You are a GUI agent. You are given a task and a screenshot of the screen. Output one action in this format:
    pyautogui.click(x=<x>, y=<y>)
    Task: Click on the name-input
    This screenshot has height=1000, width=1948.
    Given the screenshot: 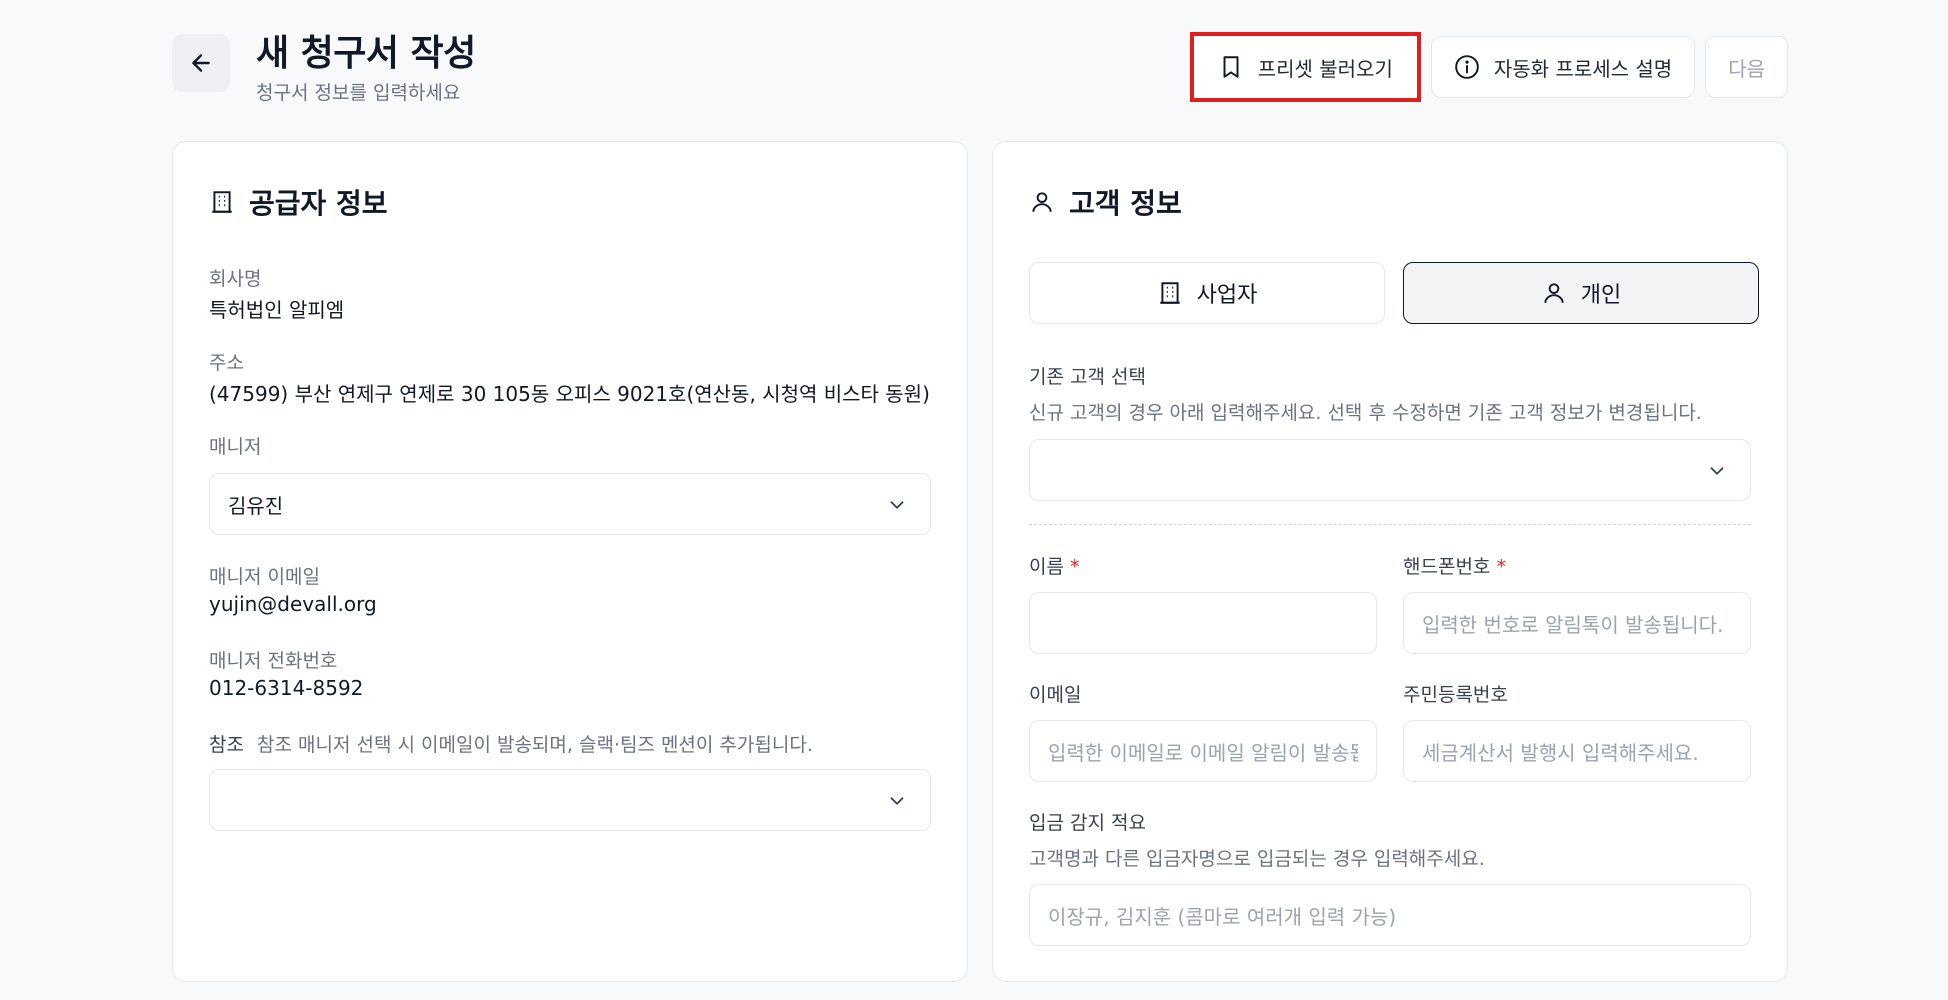 What is the action you would take?
    pyautogui.click(x=1203, y=623)
    